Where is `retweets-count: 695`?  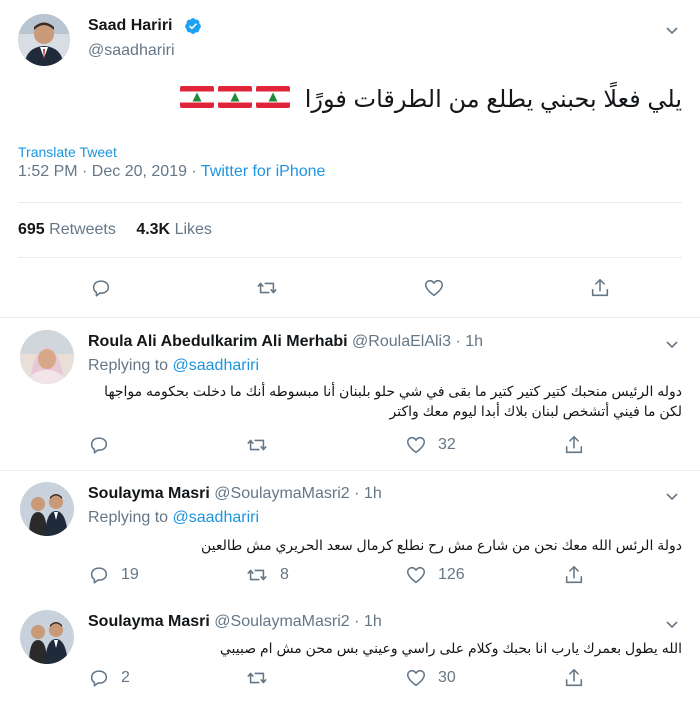 retweets-count: 695 is located at coordinates (31, 229).